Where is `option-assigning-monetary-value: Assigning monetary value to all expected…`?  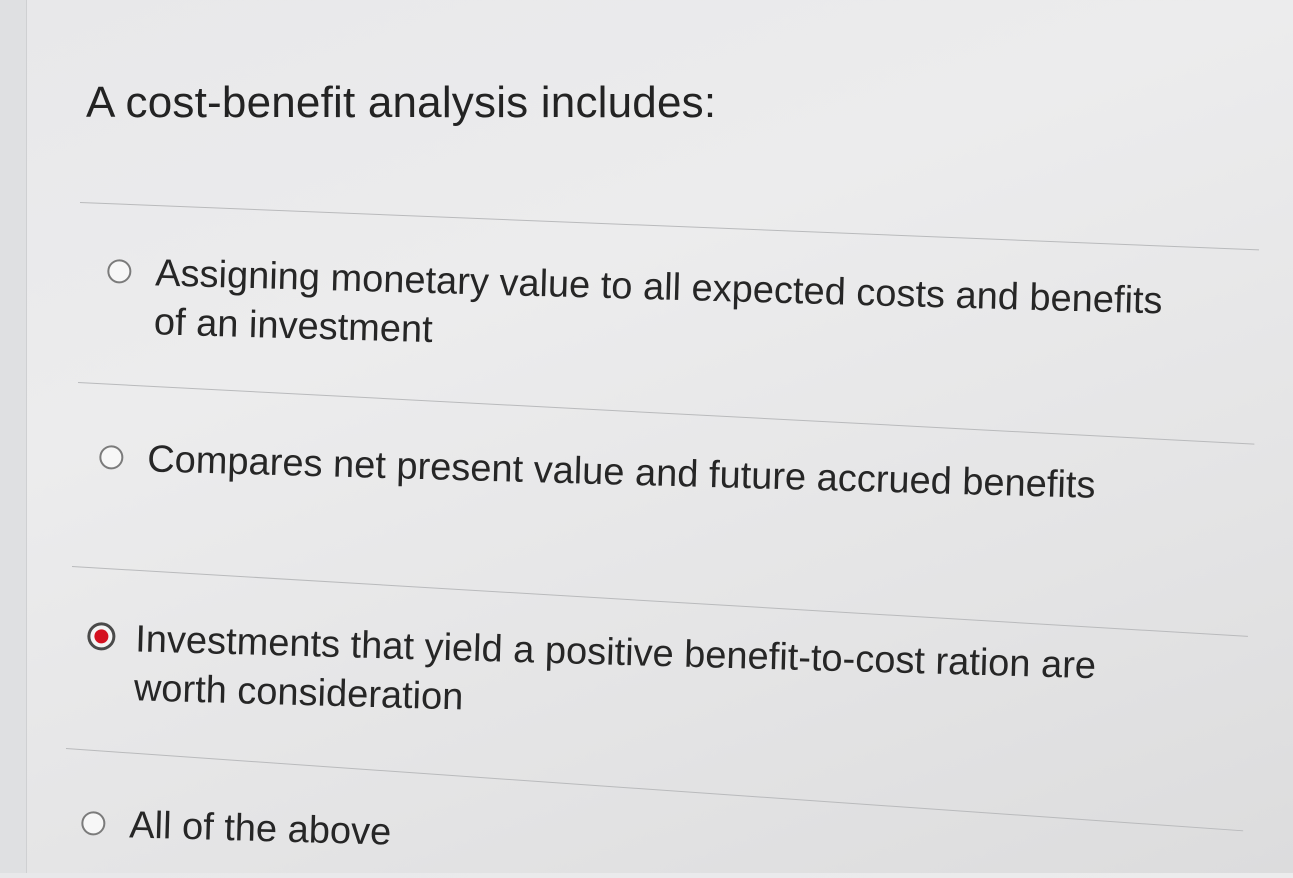
option-assigning-monetary-value: Assigning monetary value to all expected… is located at coordinates (635, 311).